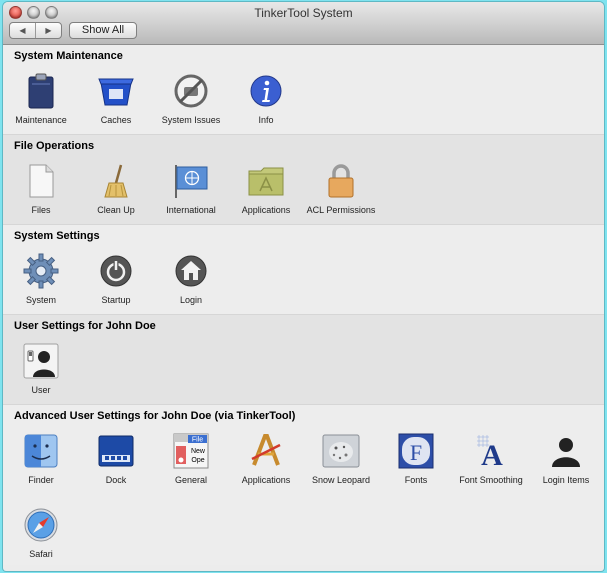 The width and height of the screenshot is (607, 573). What do you see at coordinates (491, 480) in the screenshot?
I see `pane-label: Font Smoothing` at bounding box center [491, 480].